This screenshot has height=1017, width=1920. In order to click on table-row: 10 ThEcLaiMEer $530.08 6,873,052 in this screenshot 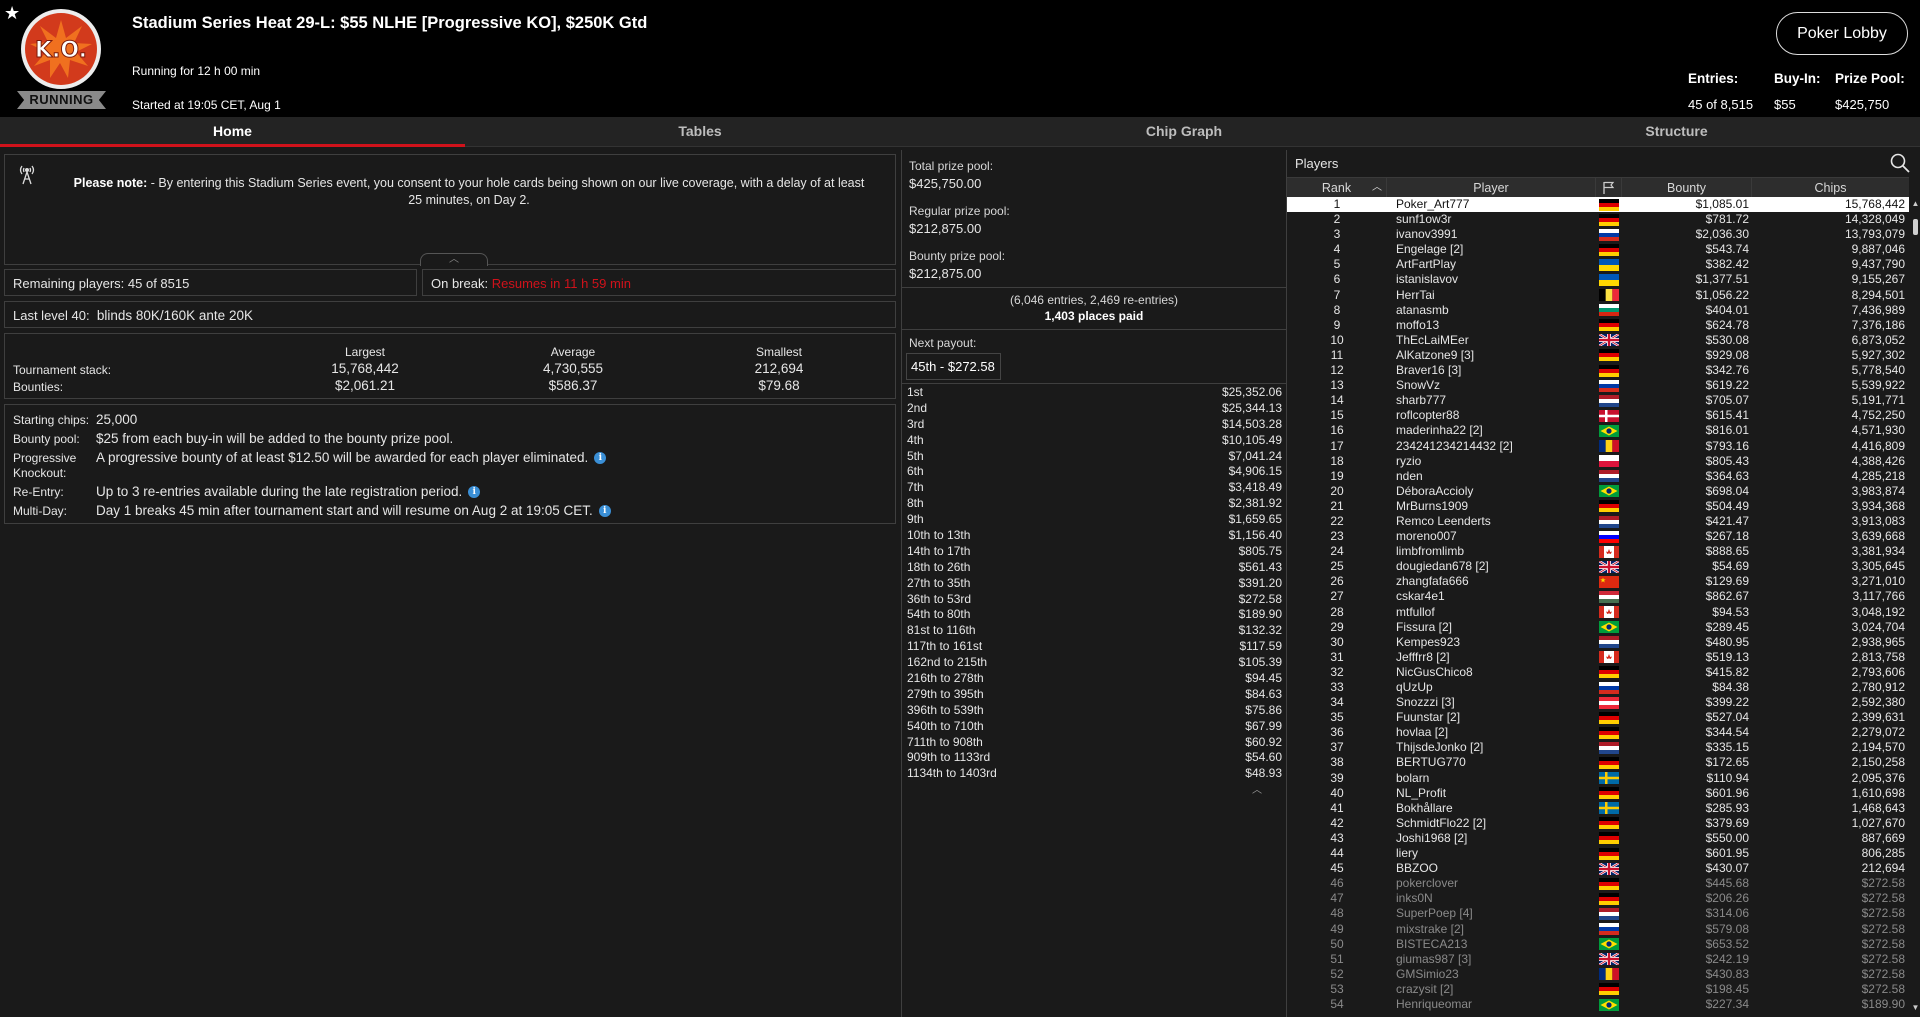, I will do `click(1598, 340)`.